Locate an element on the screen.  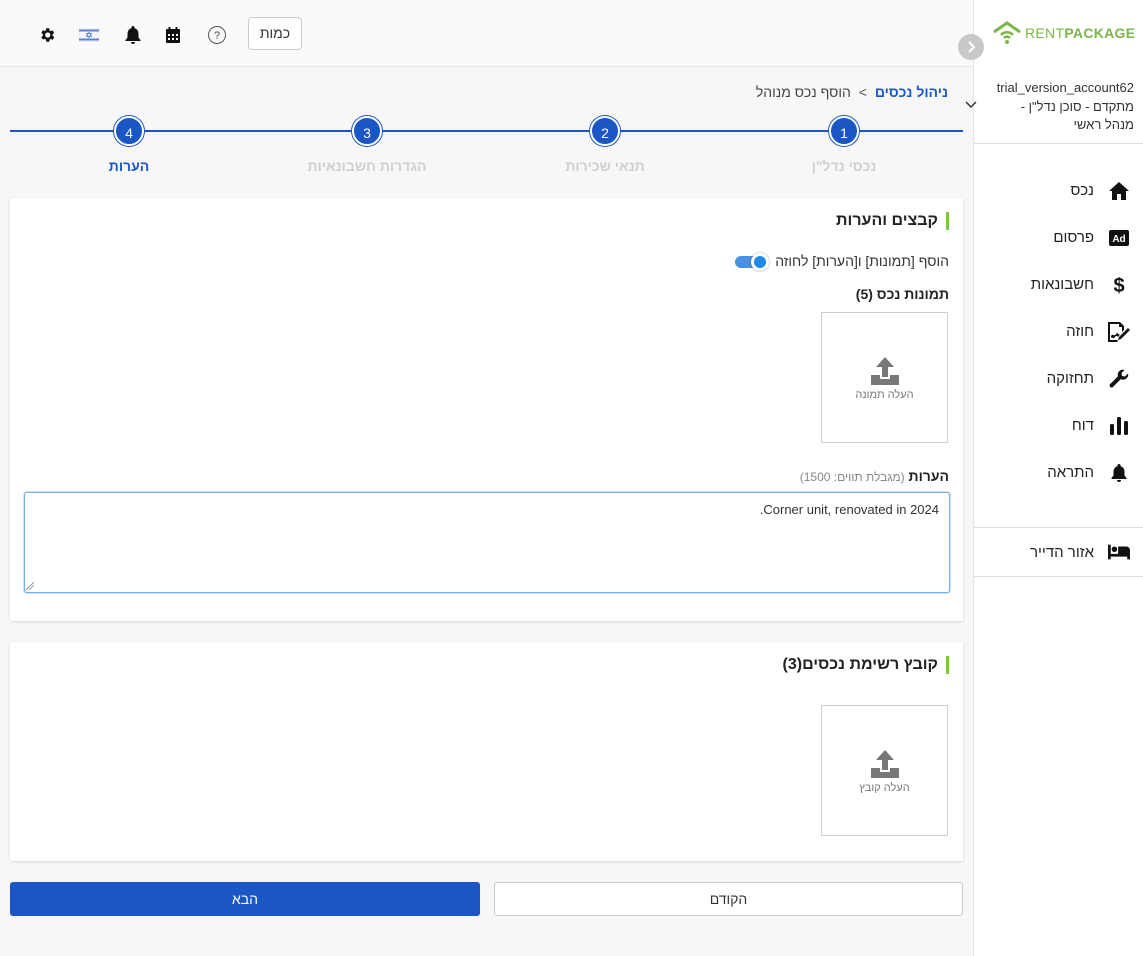
help-icon: ? is located at coordinates (217, 35).